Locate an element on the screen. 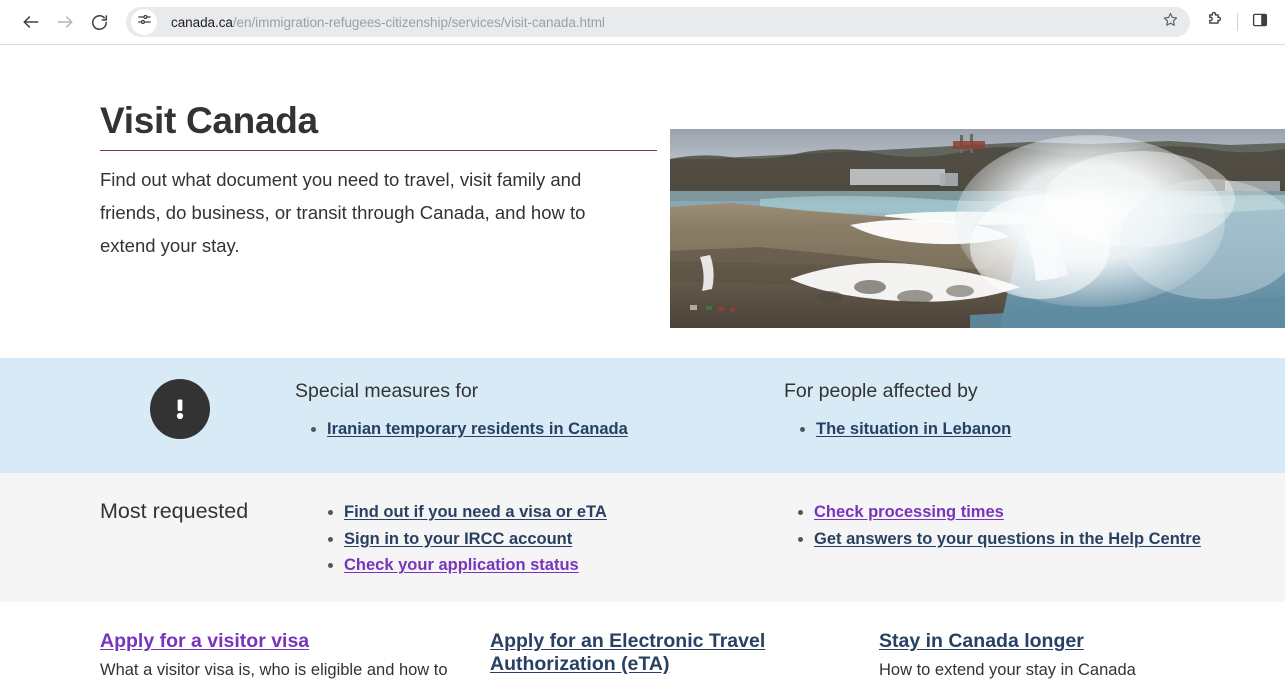 The width and height of the screenshot is (1285, 679). site-settings-button is located at coordinates (144, 22).